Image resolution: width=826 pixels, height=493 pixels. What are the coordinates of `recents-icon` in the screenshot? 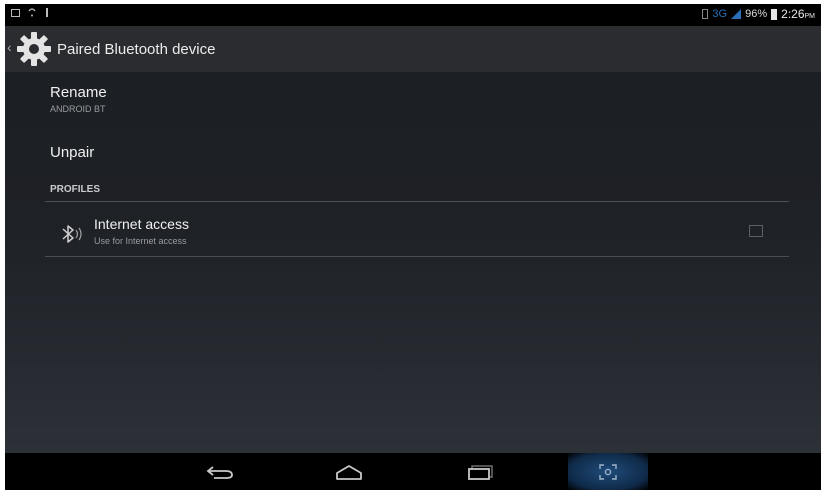 It's located at (480, 472).